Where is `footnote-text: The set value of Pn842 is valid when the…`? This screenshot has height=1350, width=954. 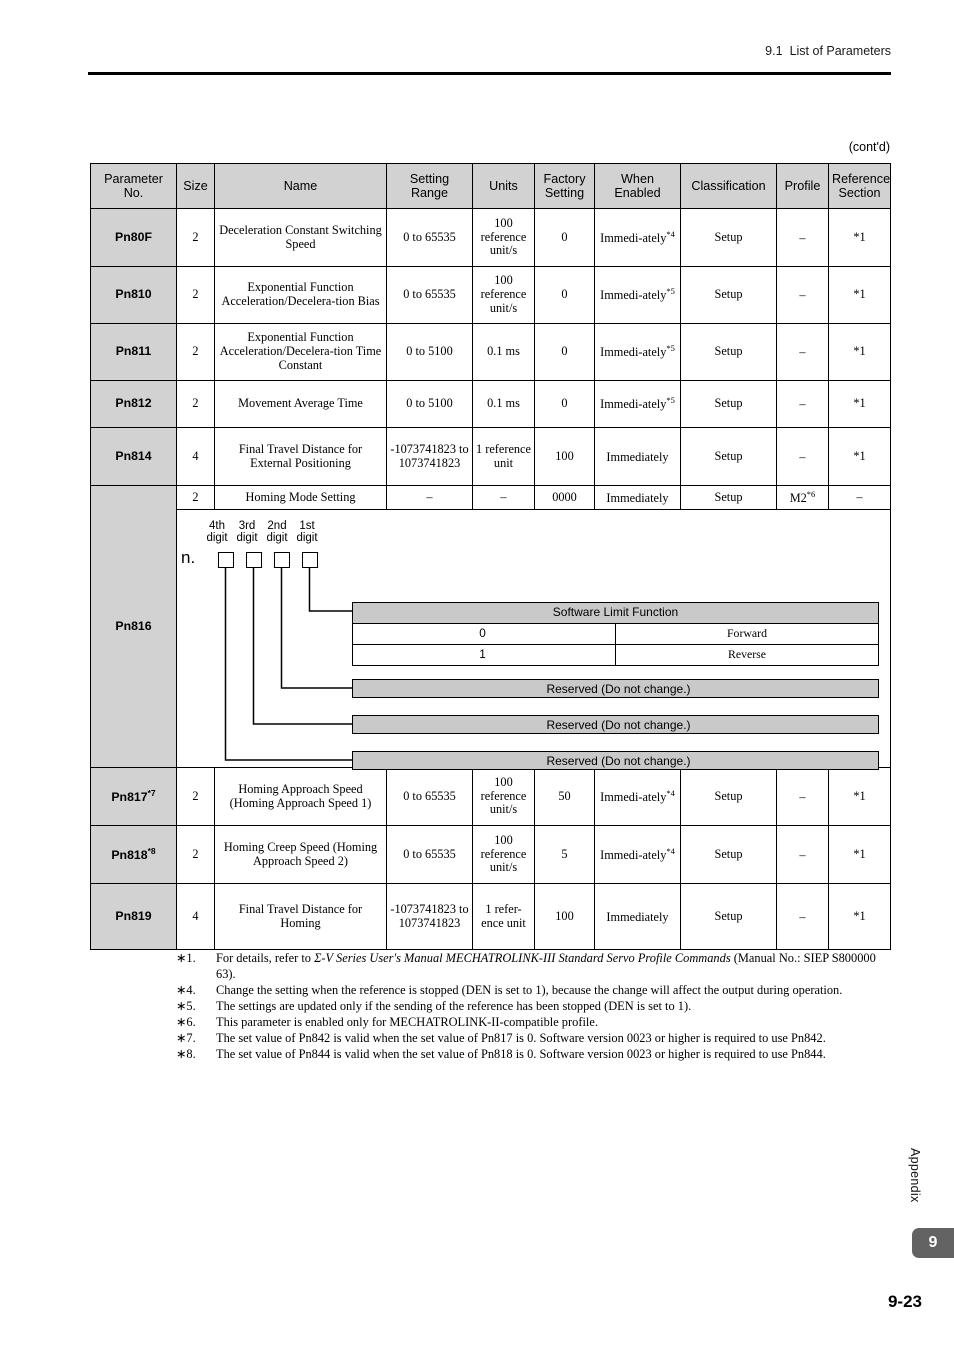 footnote-text: The set value of Pn842 is valid when the… is located at coordinates (521, 1038).